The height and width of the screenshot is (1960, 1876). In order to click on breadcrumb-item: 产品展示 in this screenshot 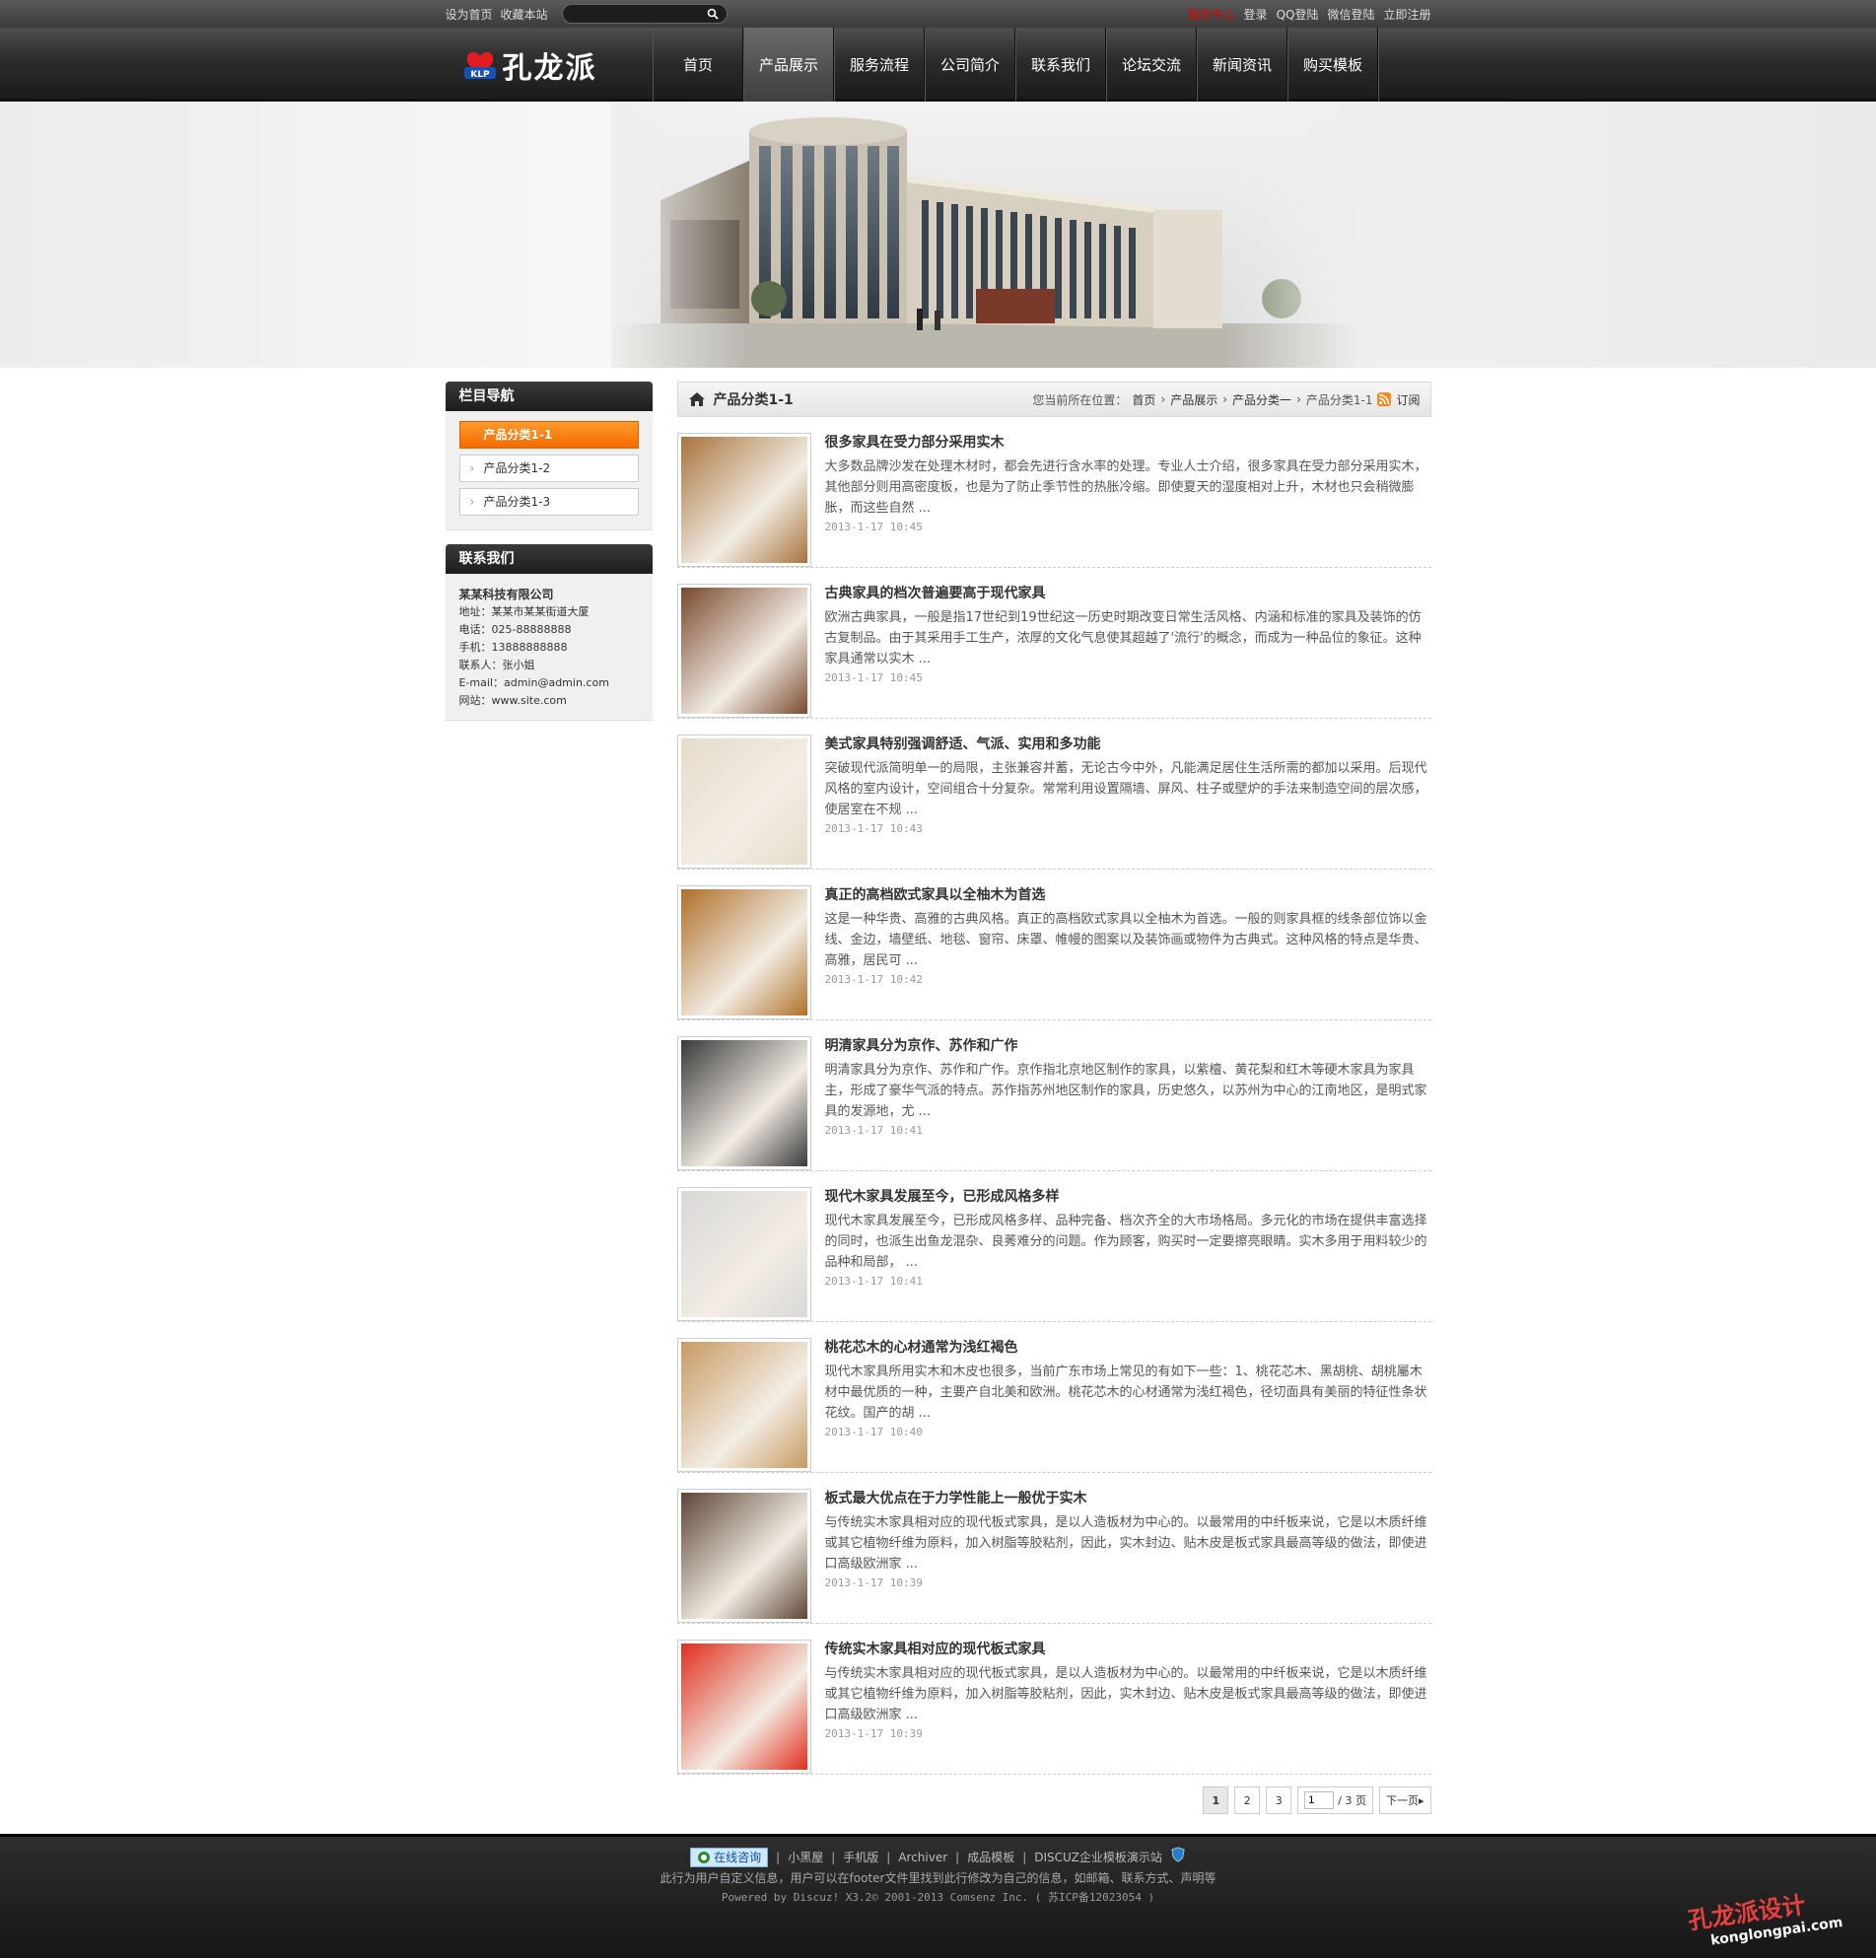, I will do `click(1193, 399)`.